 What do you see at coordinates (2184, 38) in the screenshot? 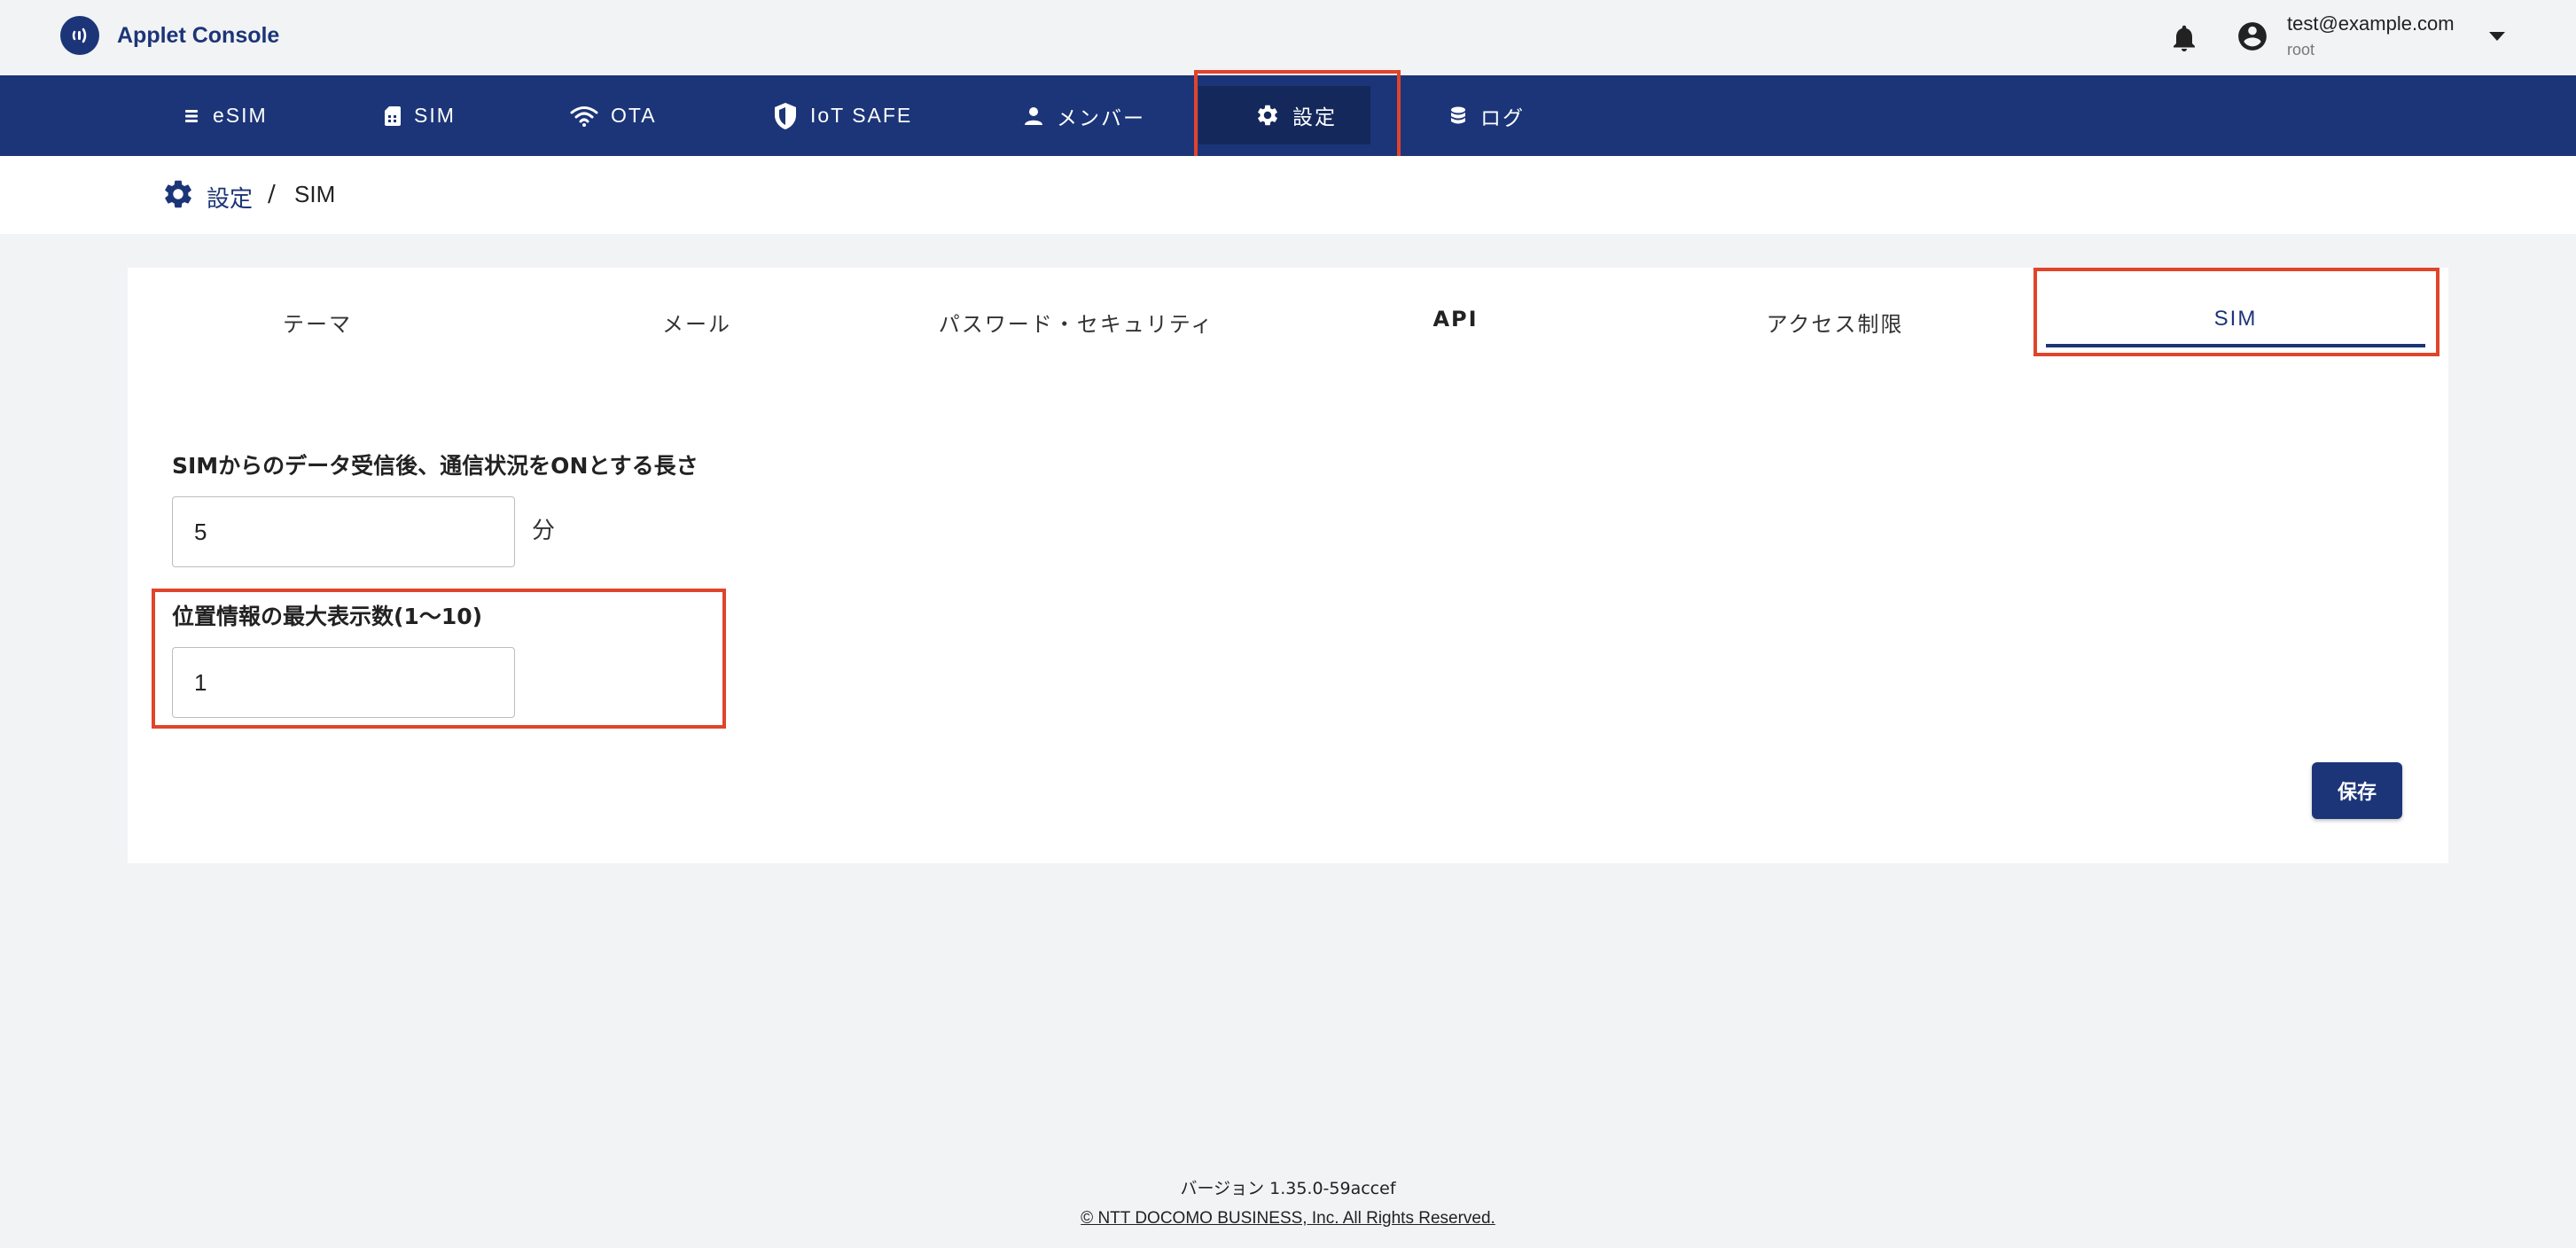
I see `notification-bell-icon` at bounding box center [2184, 38].